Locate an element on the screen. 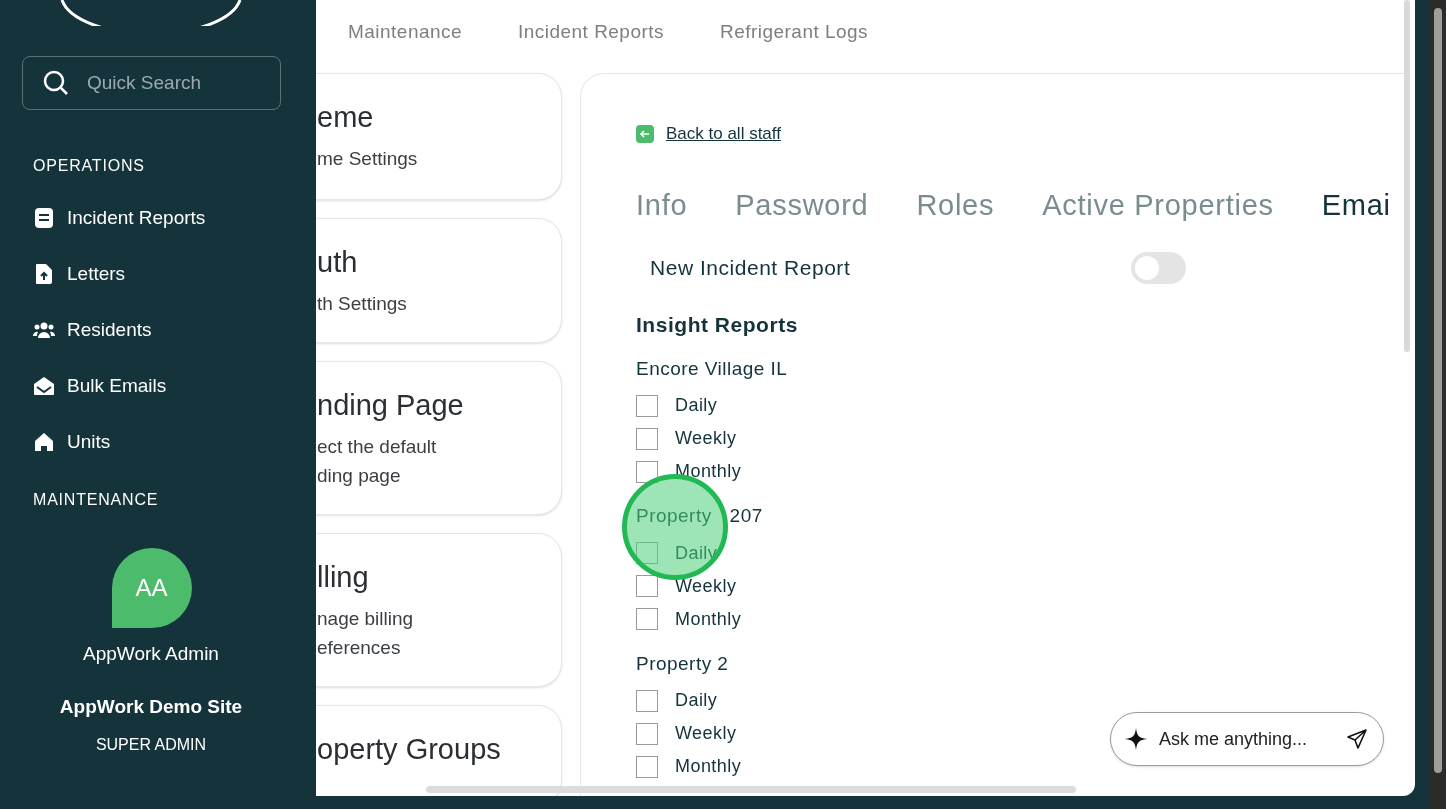 This screenshot has width=1446, height=809. toggle-label: New Incident Report is located at coordinates (751, 268).